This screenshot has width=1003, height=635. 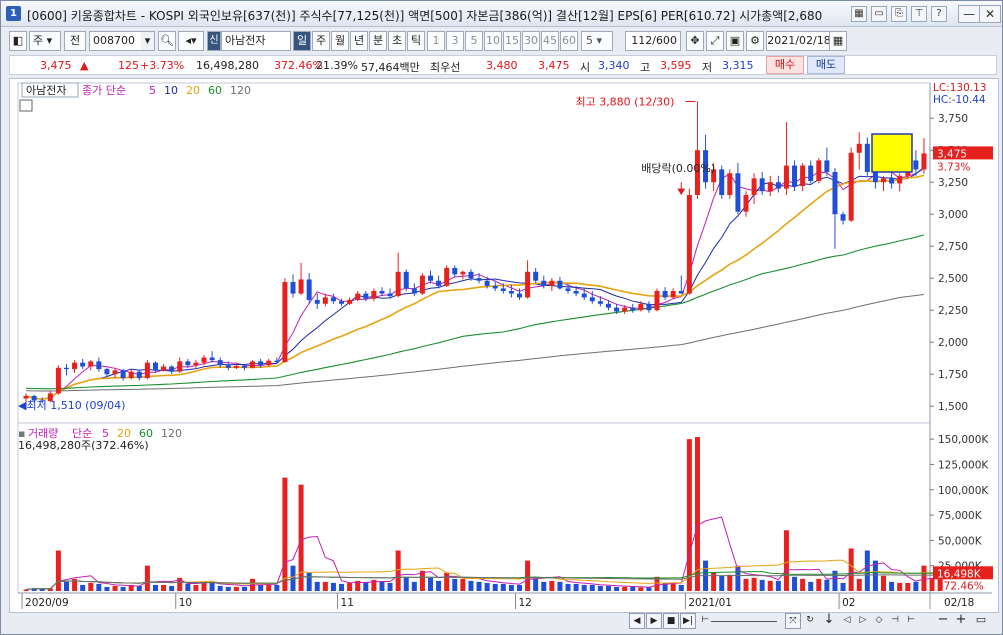 I want to click on zoom-out-button: −, so click(x=943, y=621).